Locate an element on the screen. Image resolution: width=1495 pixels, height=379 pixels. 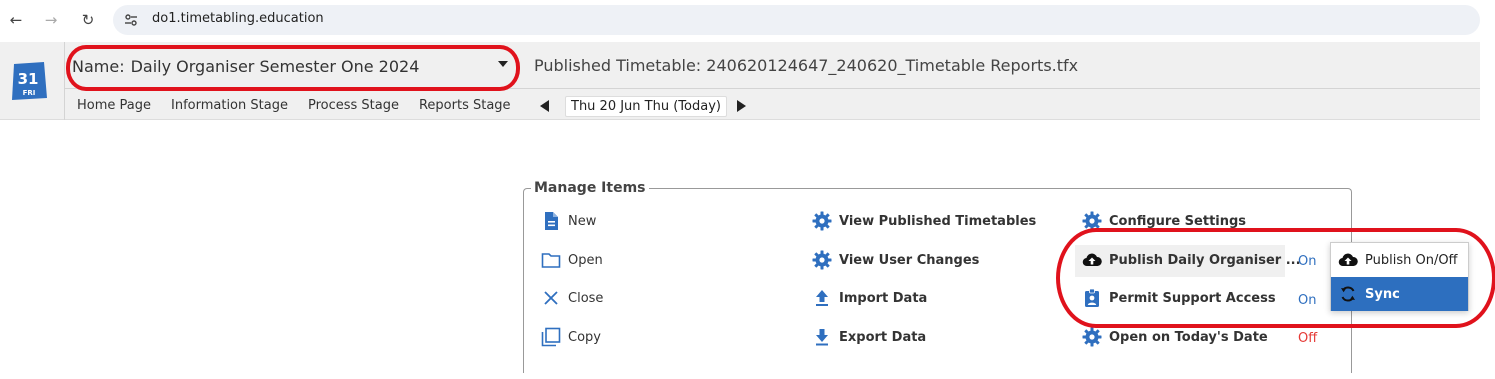
logo-day-number: 31 is located at coordinates (28, 79).